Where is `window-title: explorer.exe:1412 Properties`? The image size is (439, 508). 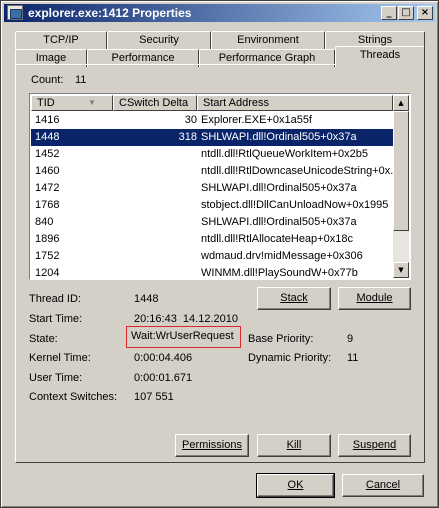
window-title: explorer.exe:1412 Properties is located at coordinates (110, 13).